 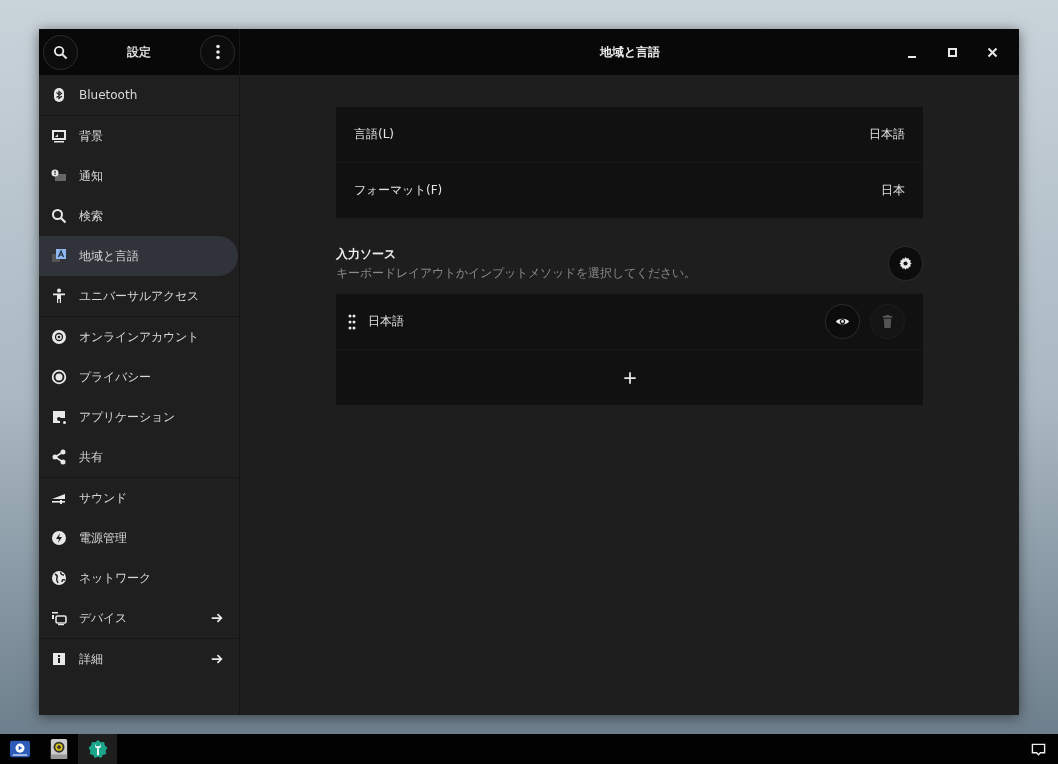 I want to click on sidebar-item: アプリケーション, so click(x=138, y=417).